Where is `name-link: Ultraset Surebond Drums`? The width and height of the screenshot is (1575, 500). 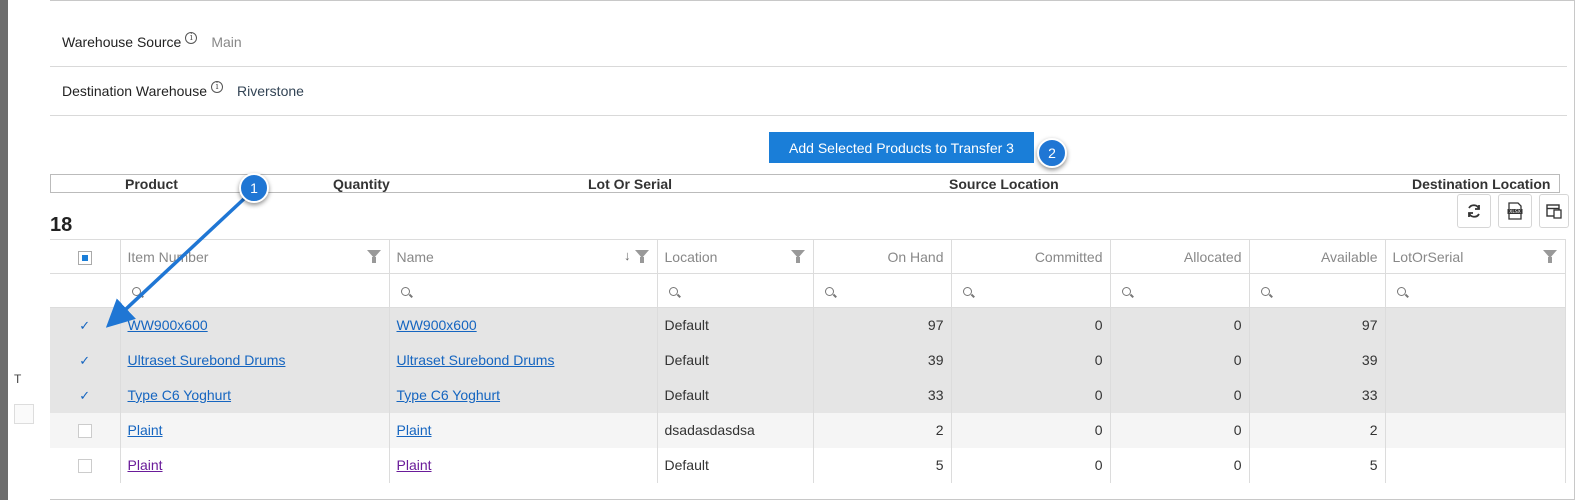 name-link: Ultraset Surebond Drums is located at coordinates (476, 360).